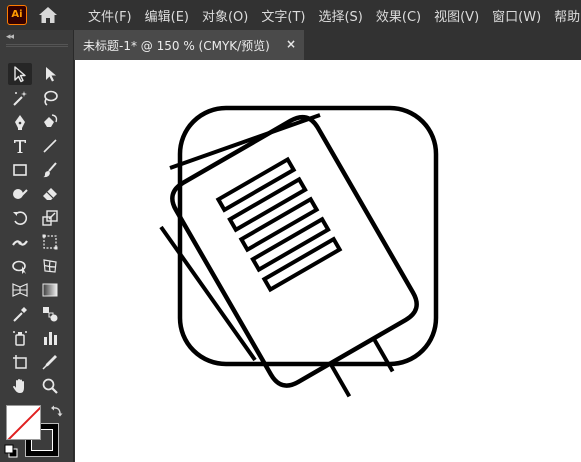 This screenshot has width=581, height=462. What do you see at coordinates (11, 451) in the screenshot?
I see `default-fill-stroke-icon` at bounding box center [11, 451].